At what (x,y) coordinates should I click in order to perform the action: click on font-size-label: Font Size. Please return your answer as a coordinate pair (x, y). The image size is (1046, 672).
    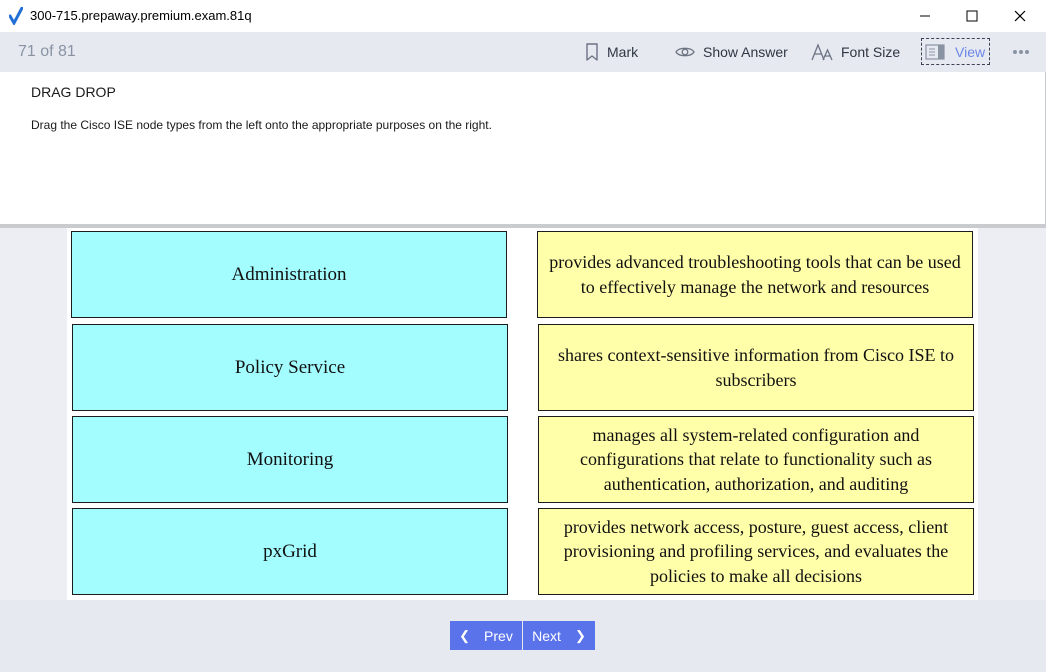
    Looking at the image, I should click on (871, 52).